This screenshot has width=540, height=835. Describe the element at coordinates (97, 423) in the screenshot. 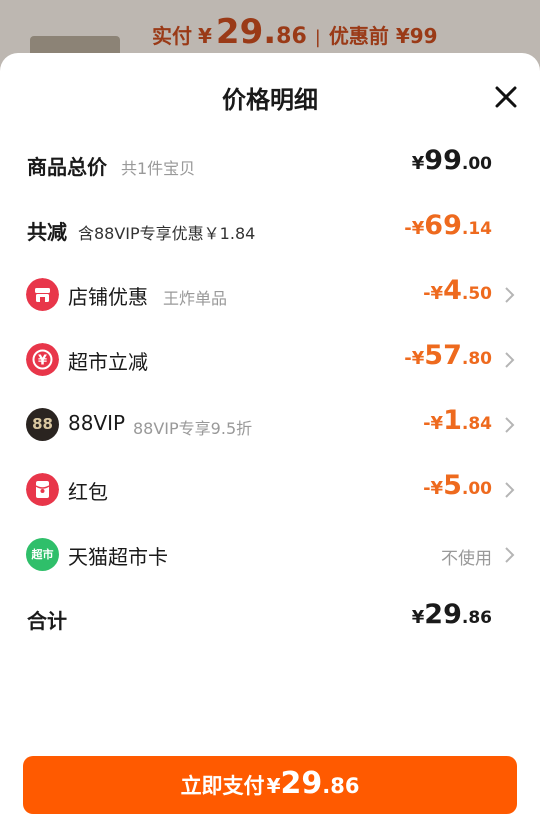

I see `row-label: 88VIP` at that location.